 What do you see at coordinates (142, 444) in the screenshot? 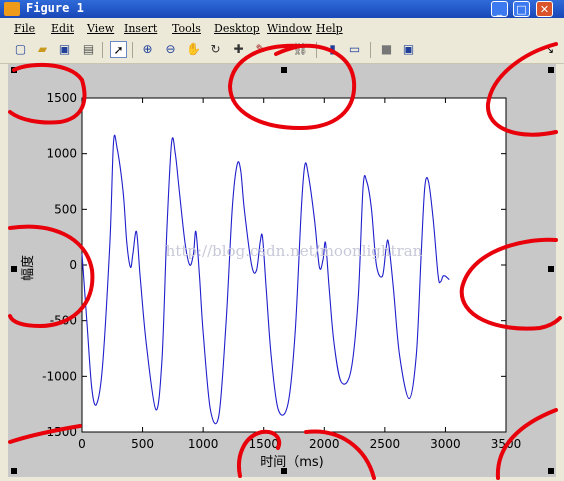
I see `x-tick-label: 500` at bounding box center [142, 444].